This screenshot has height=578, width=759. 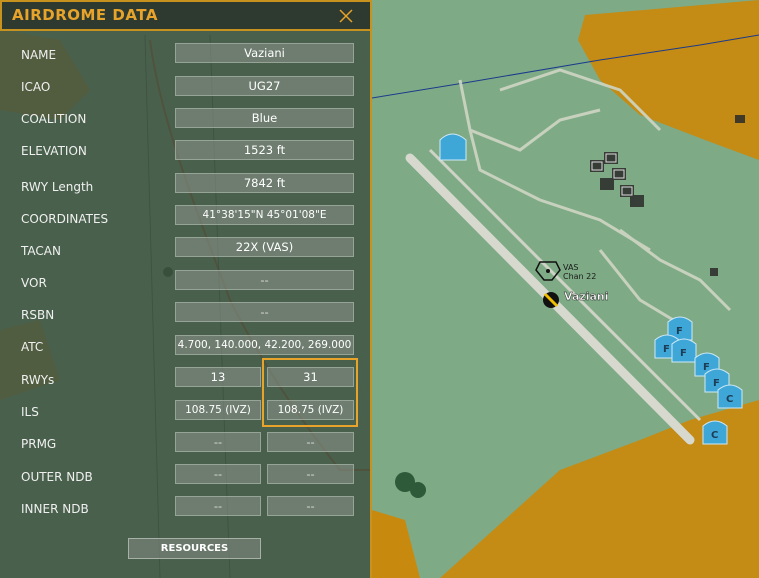 I want to click on tacan-label: TACAN, so click(x=41, y=251).